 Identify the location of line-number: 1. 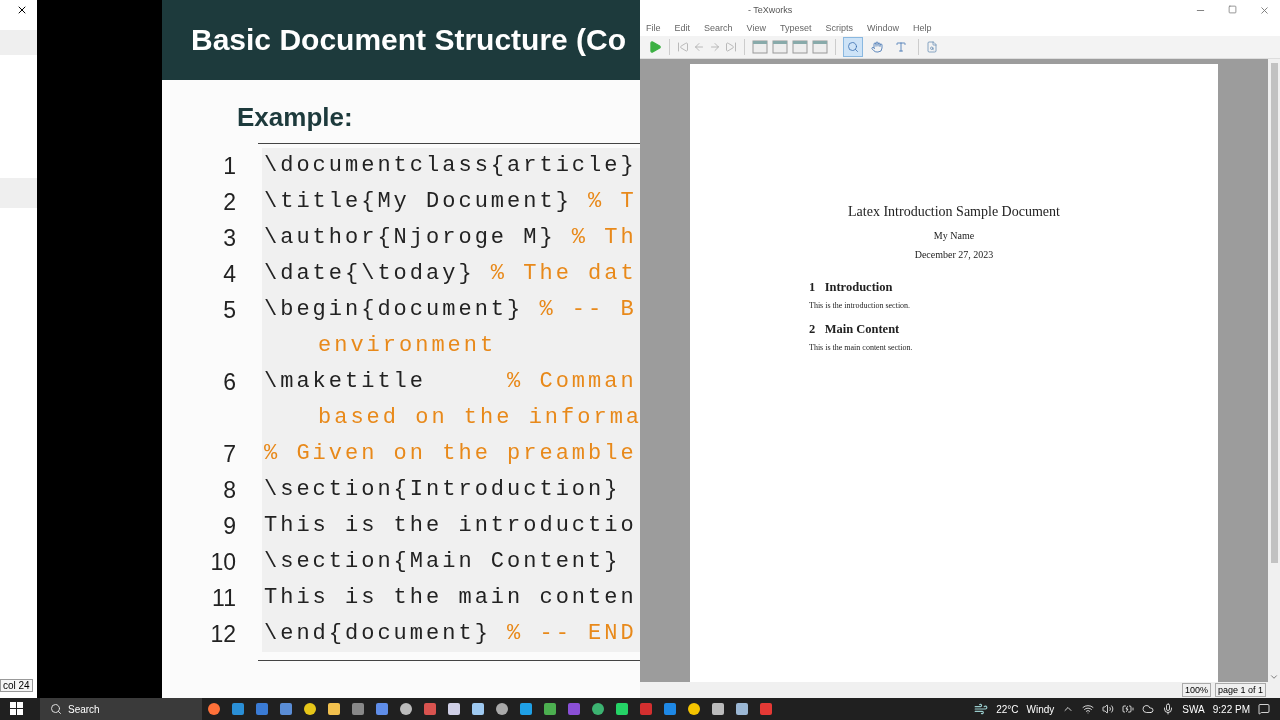
(229, 166).